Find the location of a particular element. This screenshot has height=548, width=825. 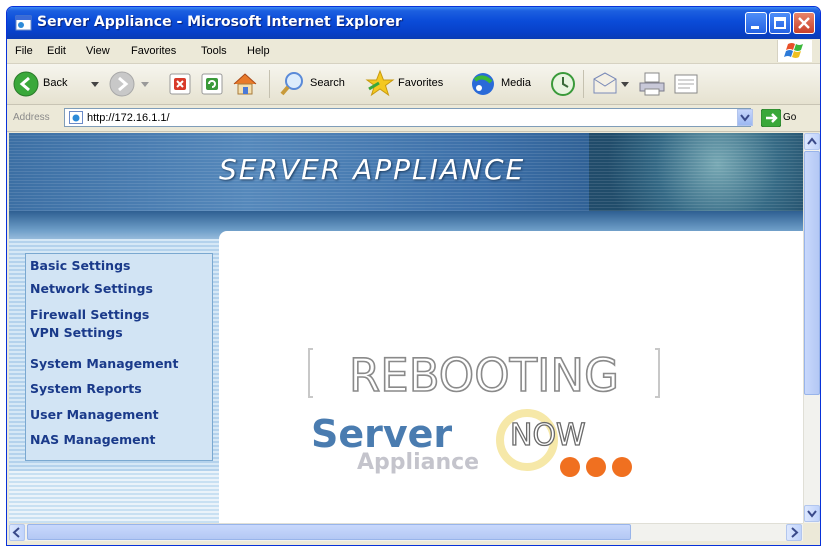

nav-system-management: System Management is located at coordinates (104, 363).